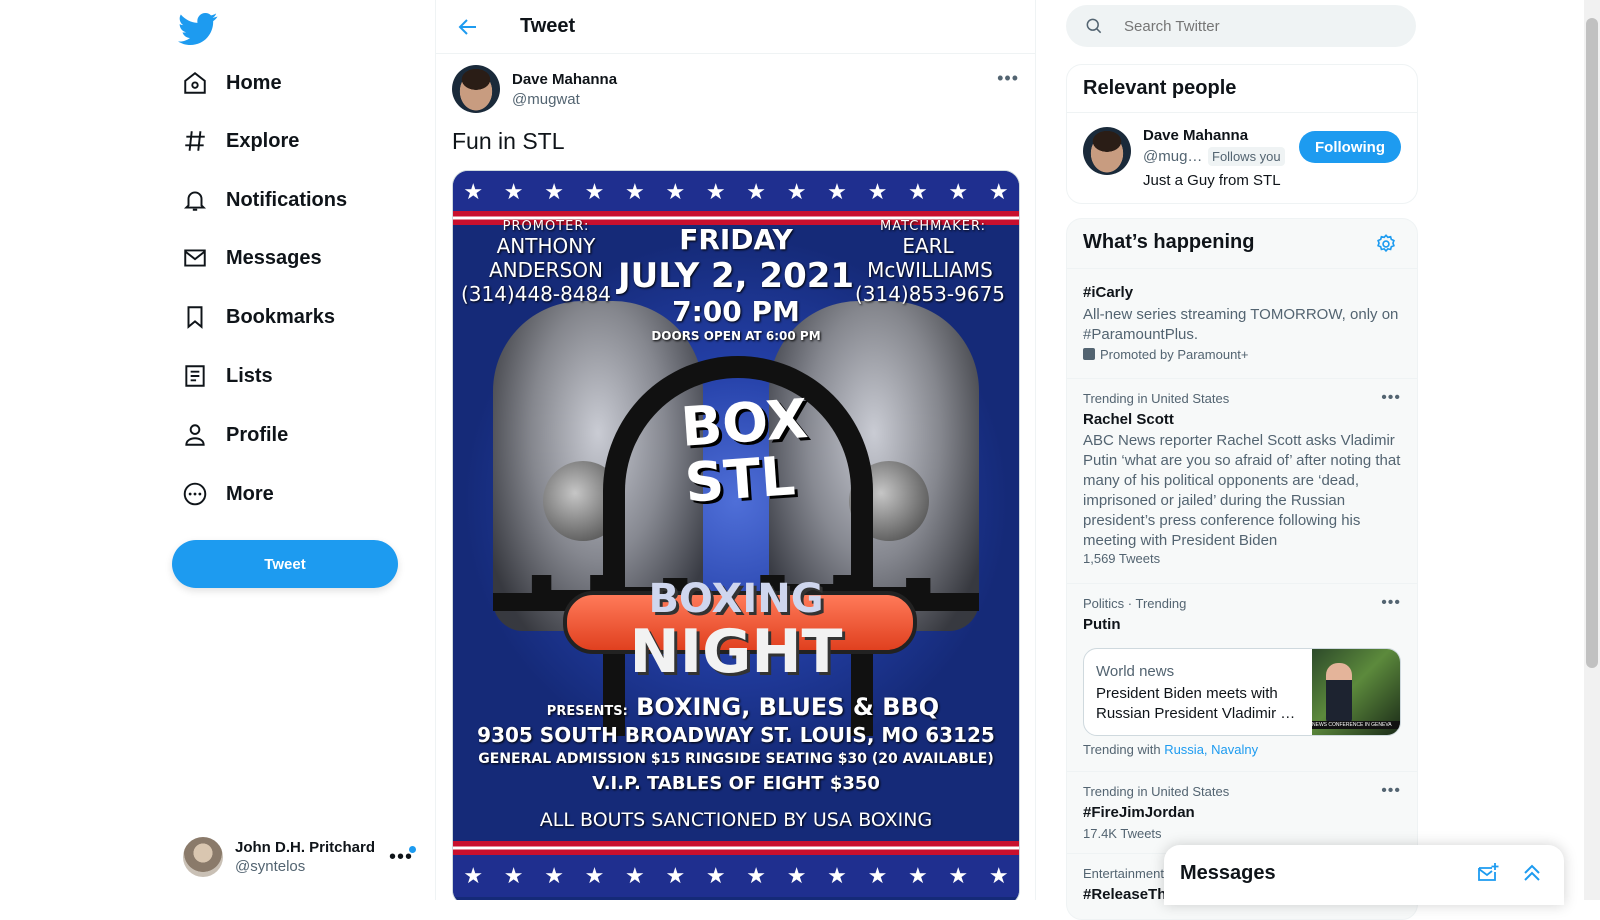 The height and width of the screenshot is (920, 1600). What do you see at coordinates (228, 494) in the screenshot?
I see `nav-more: More` at bounding box center [228, 494].